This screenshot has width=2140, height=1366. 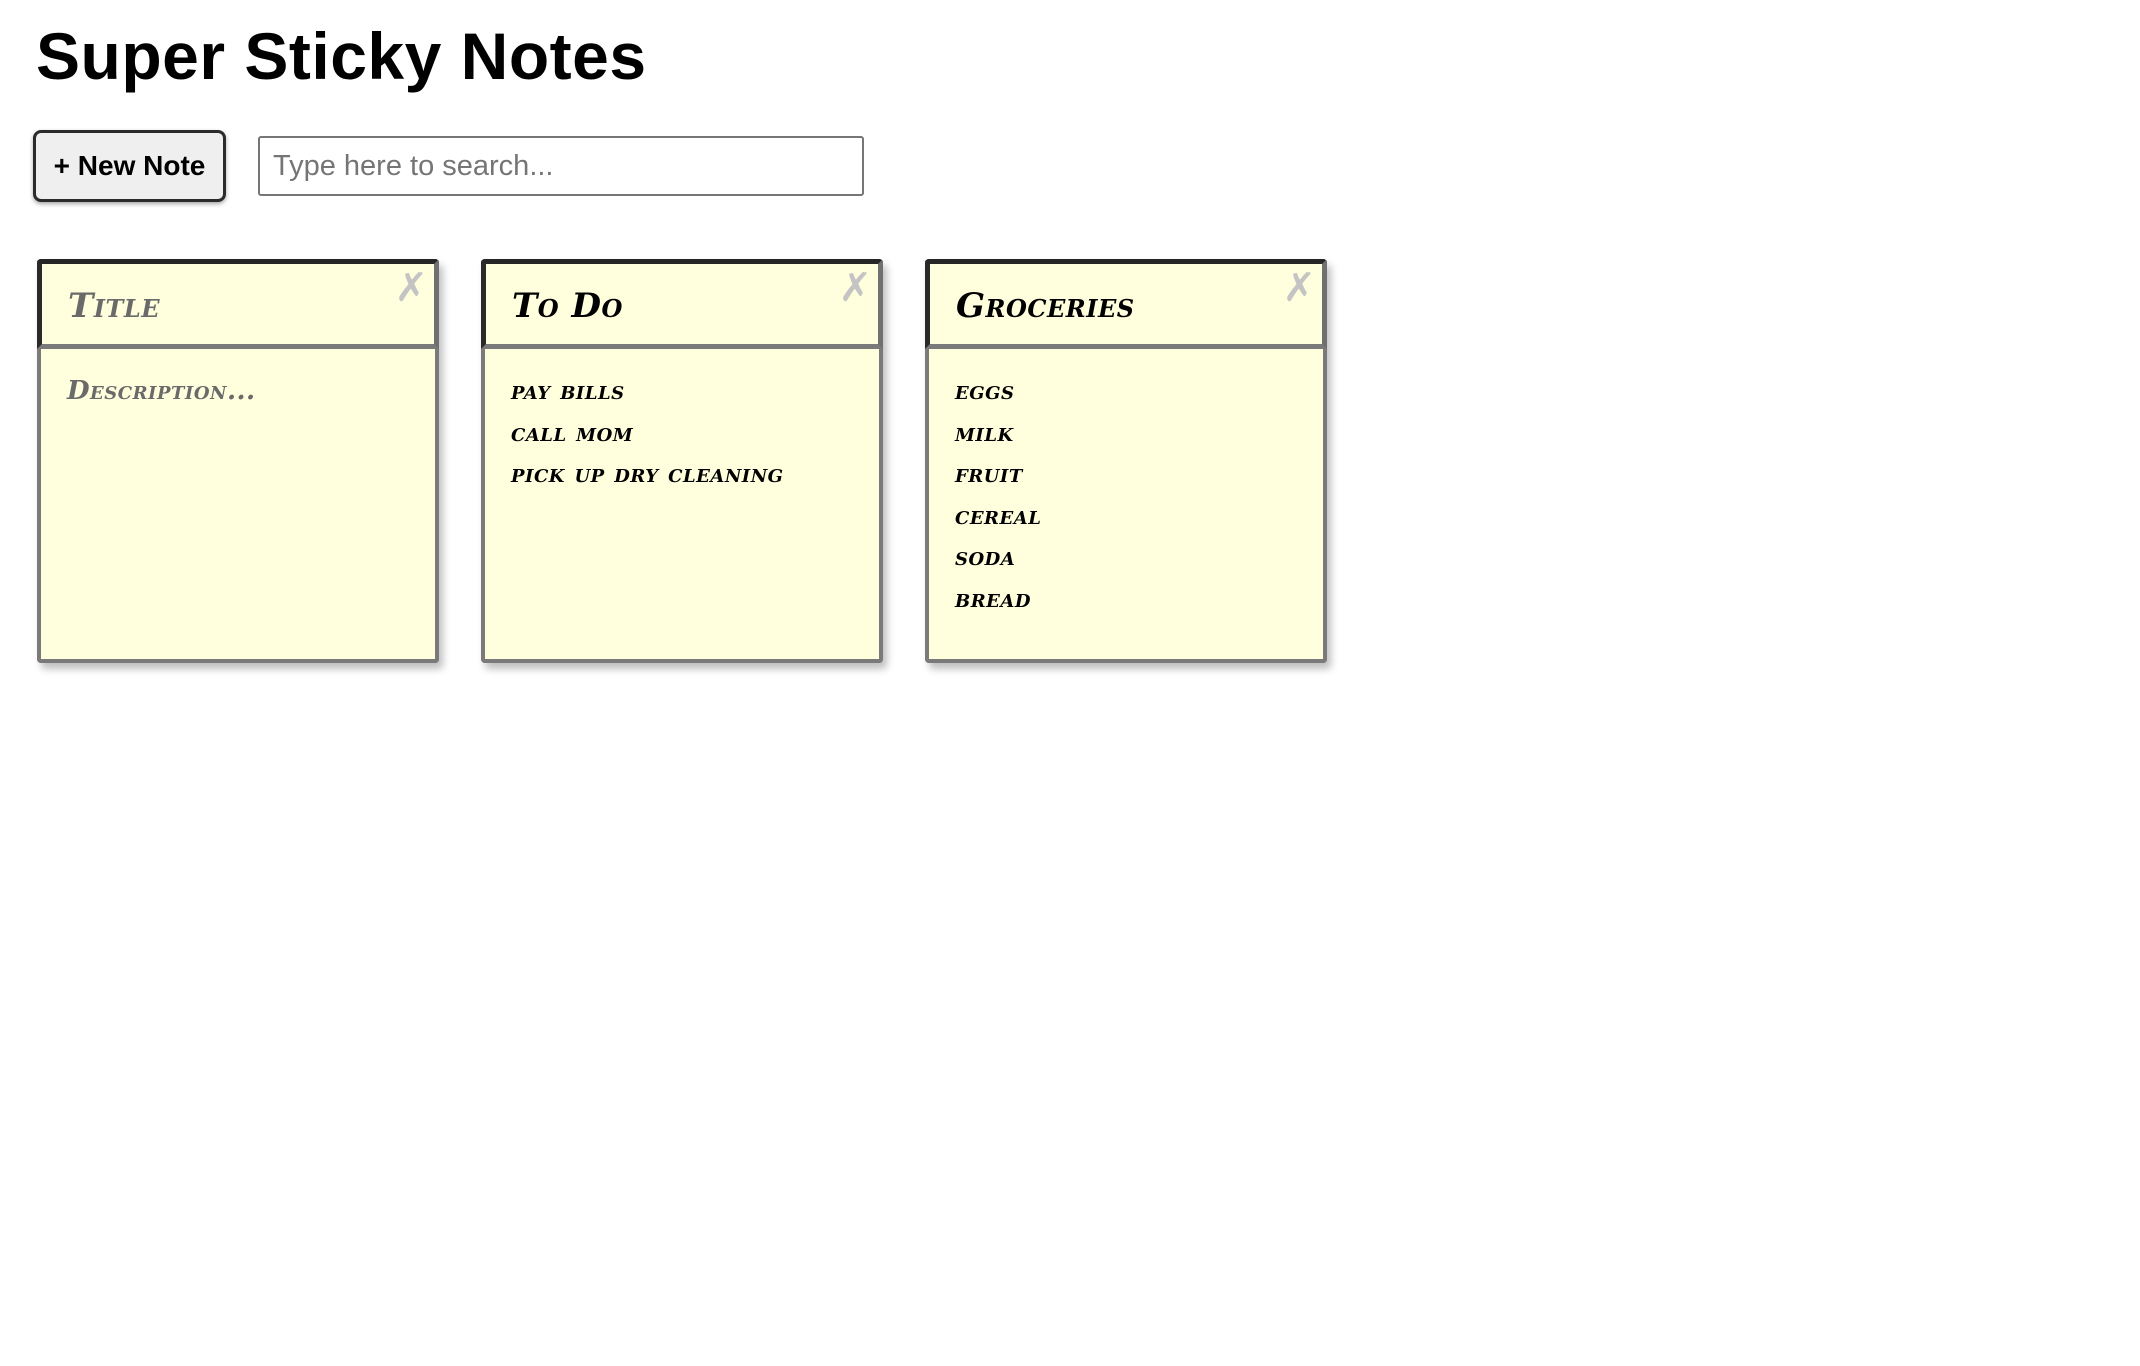 I want to click on note-header: Title ✗, so click(x=238, y=304).